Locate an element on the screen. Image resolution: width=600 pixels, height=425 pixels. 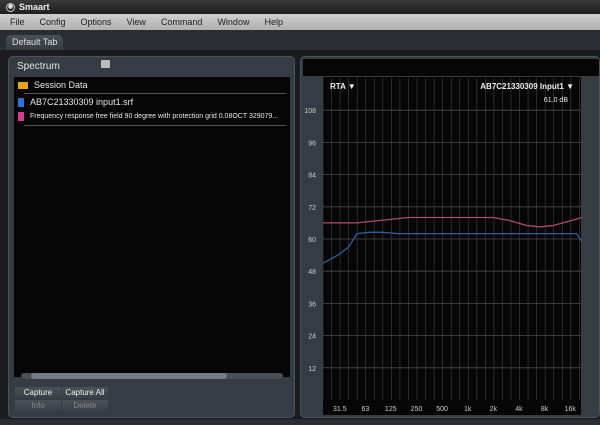
x-tick-label: 16k is located at coordinates (571, 409).